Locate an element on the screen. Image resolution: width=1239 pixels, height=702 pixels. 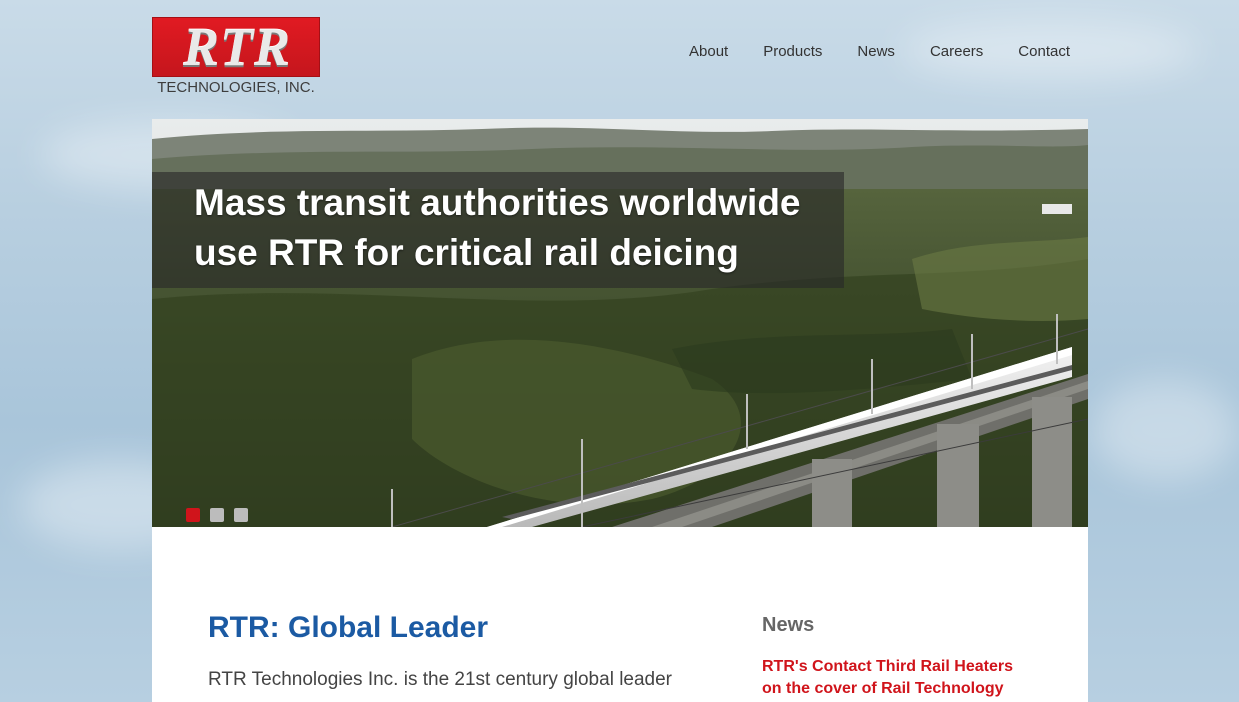
slider-dots is located at coordinates (217, 515).